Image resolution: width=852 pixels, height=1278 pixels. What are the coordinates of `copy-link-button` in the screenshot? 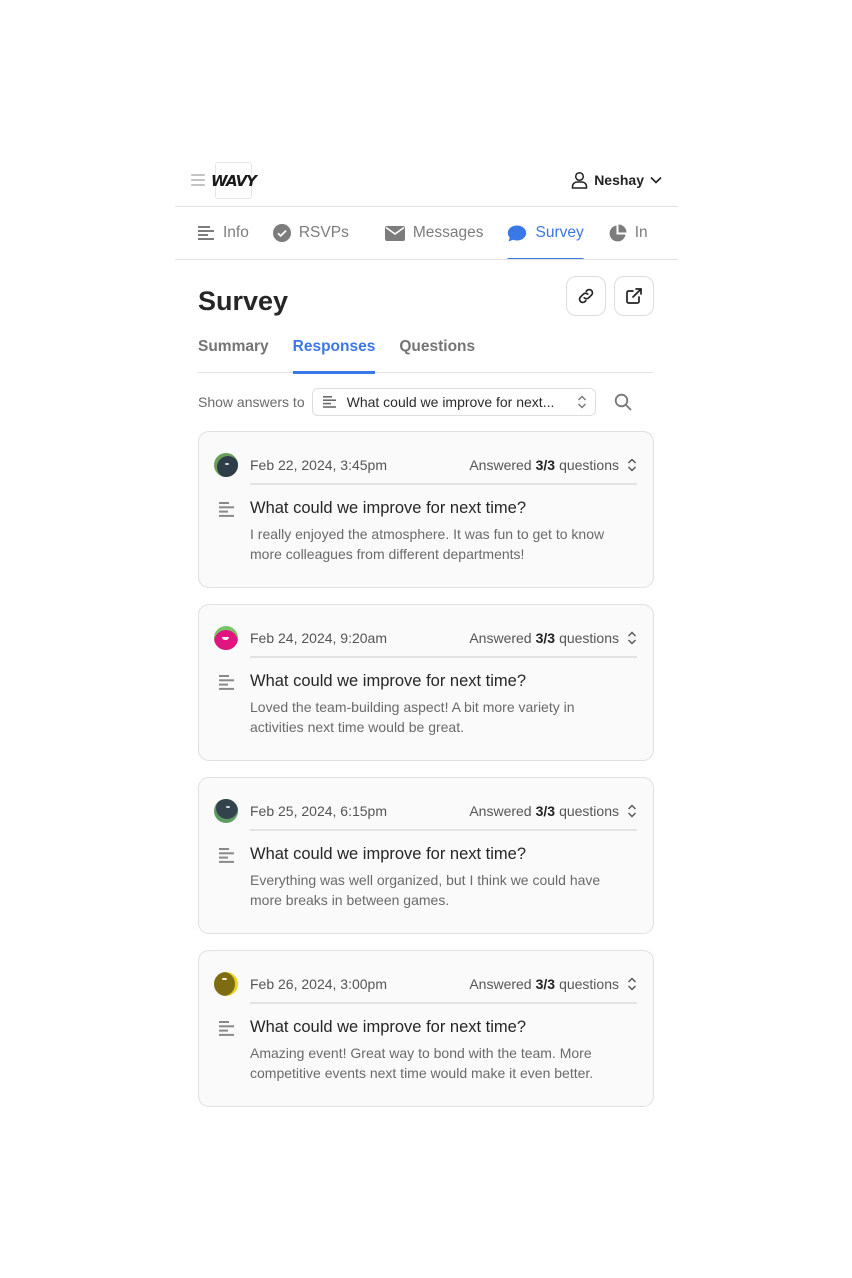 It's located at (586, 296).